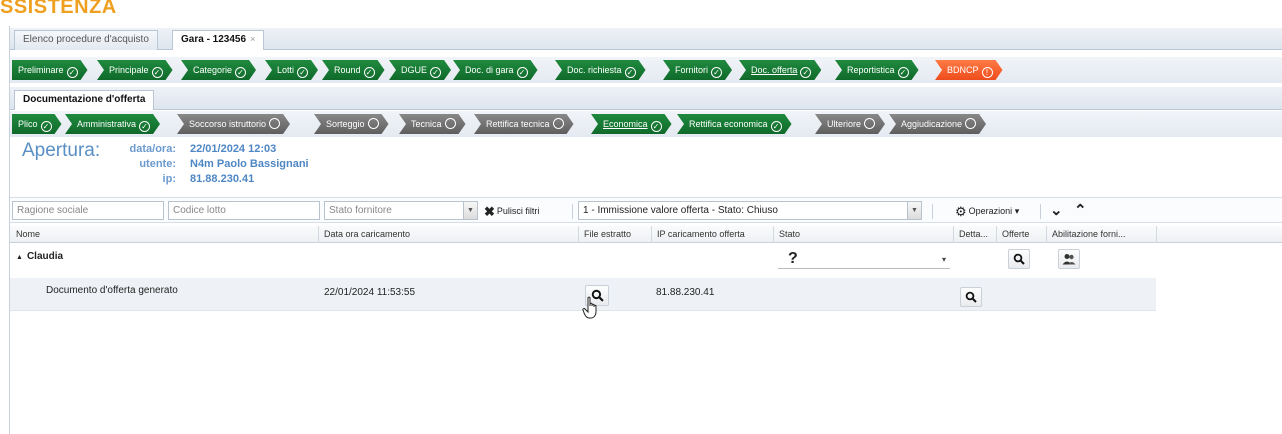 The height and width of the screenshot is (434, 1282). Describe the element at coordinates (244, 210) in the screenshot. I see `codice-lotto-input: Codice lotto` at that location.